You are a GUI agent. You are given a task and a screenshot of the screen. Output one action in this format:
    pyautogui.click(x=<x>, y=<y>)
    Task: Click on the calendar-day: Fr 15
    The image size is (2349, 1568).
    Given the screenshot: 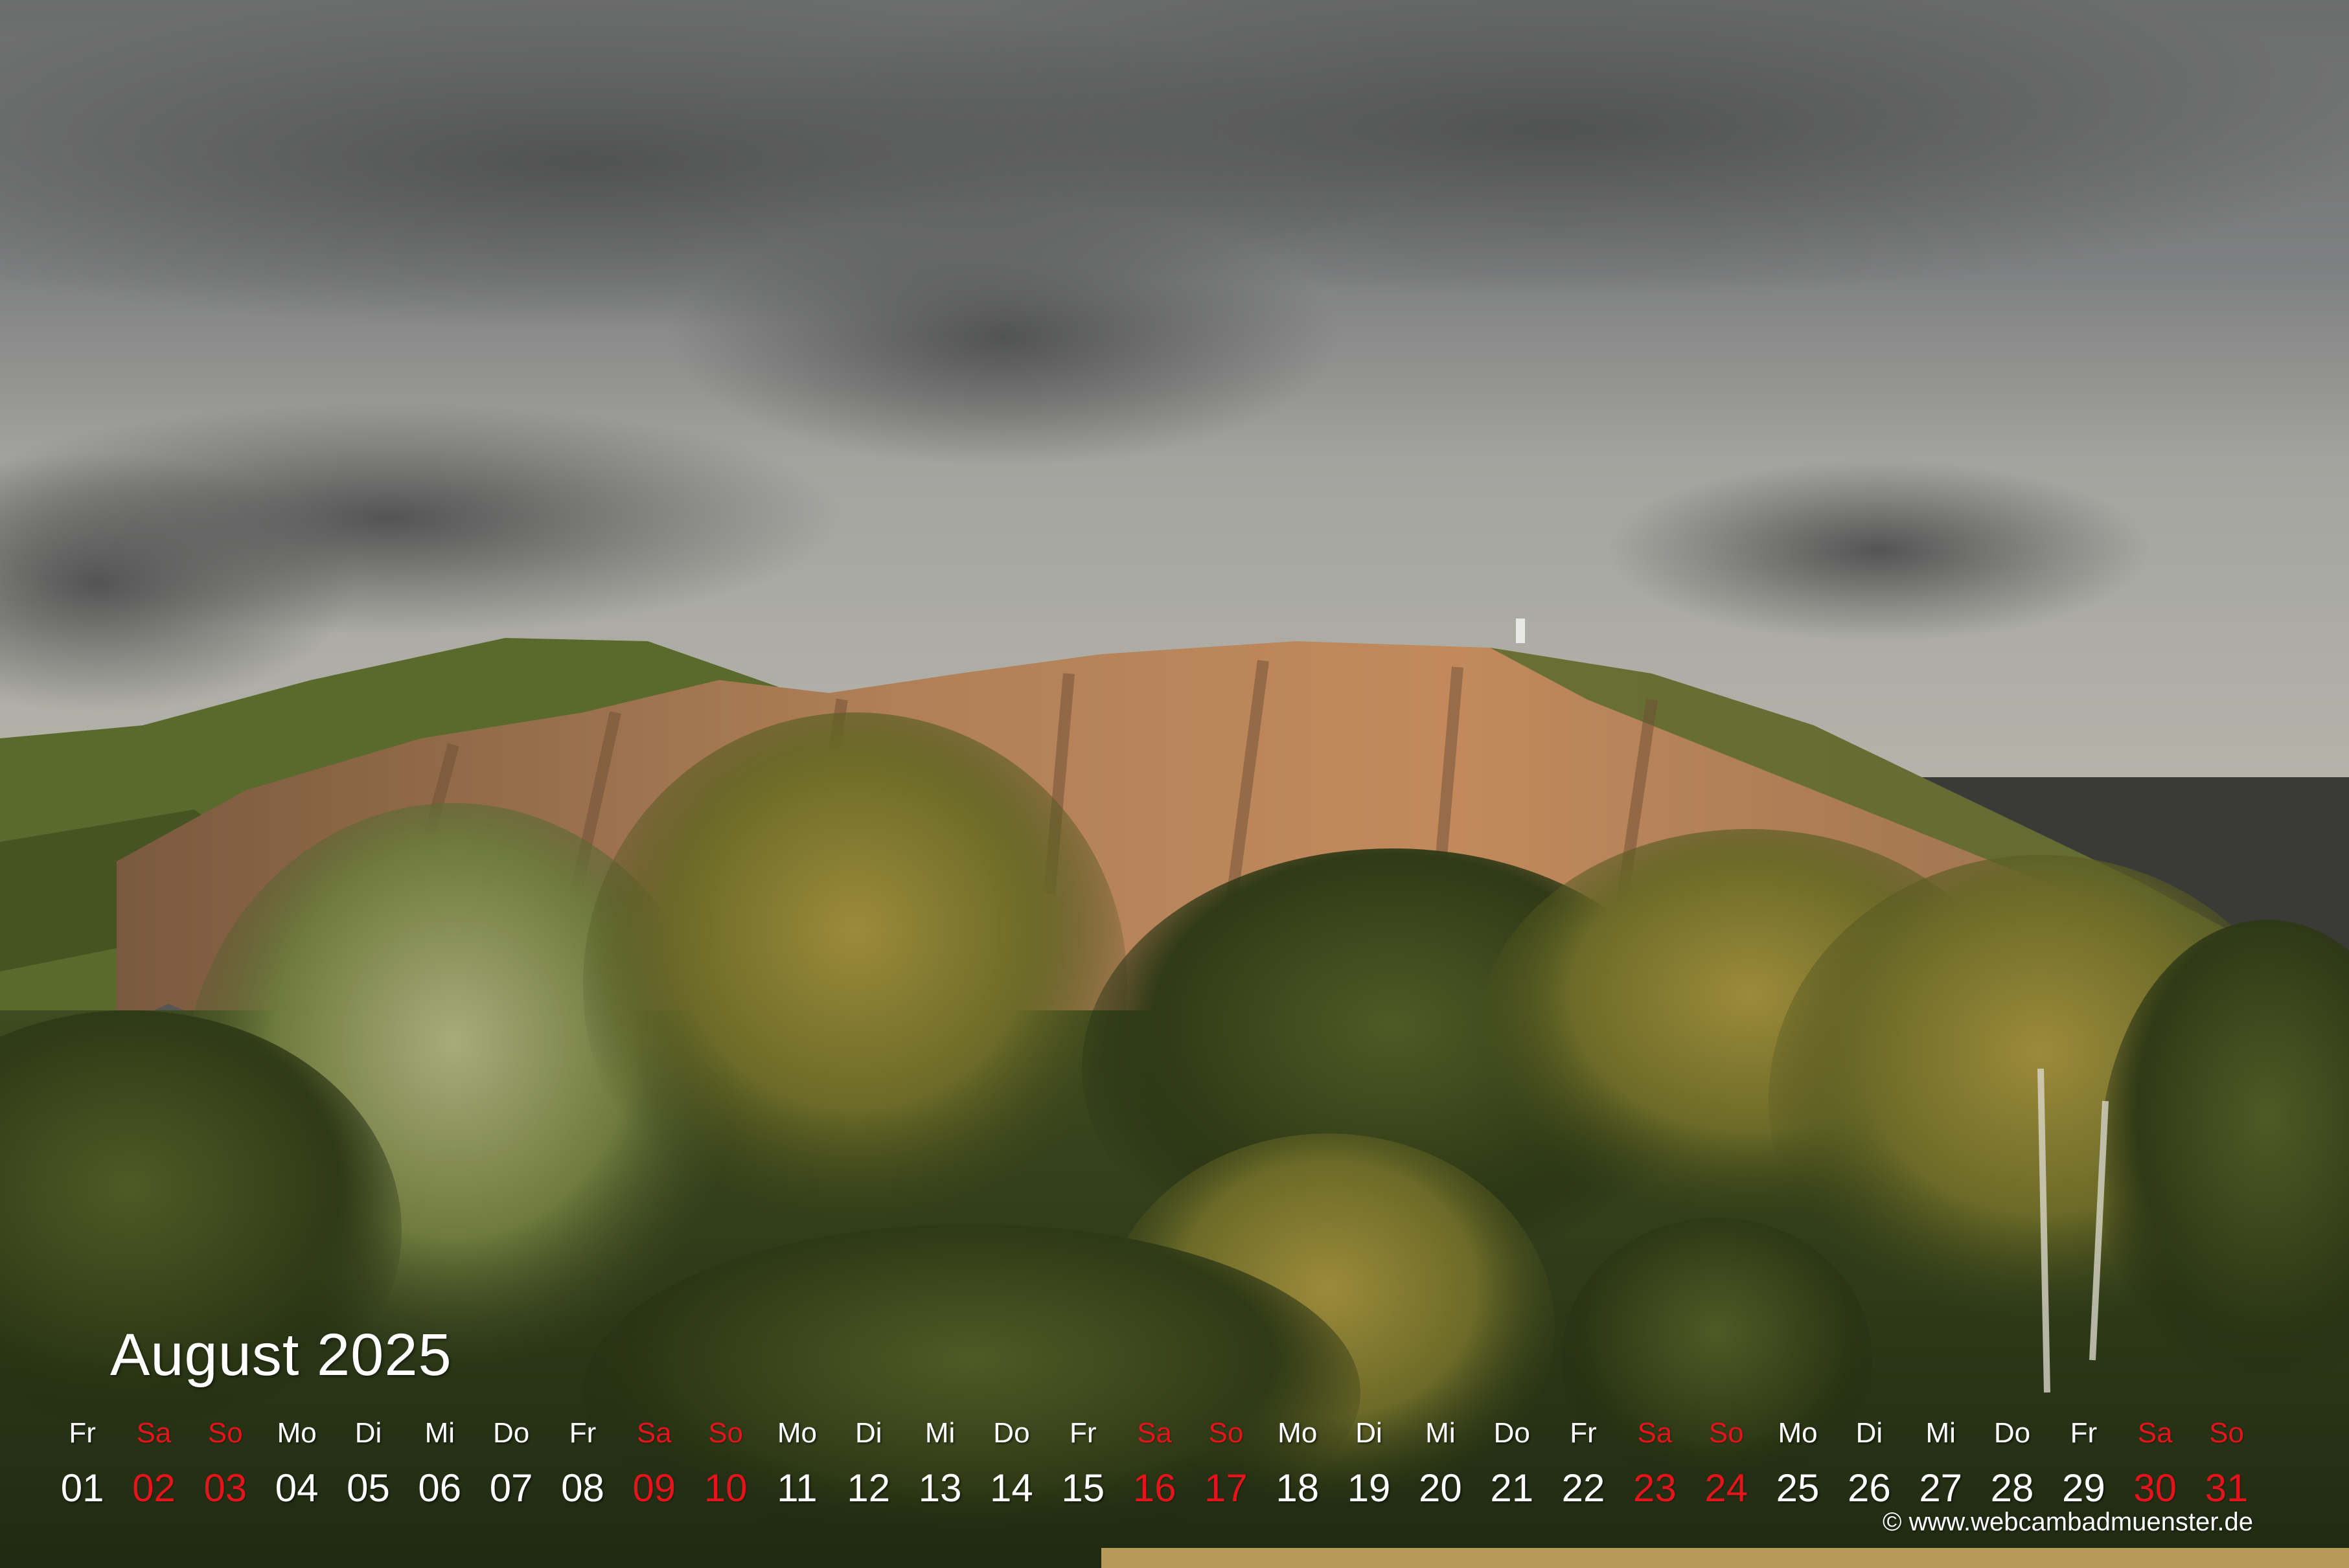 What is the action you would take?
    pyautogui.click(x=1083, y=1470)
    